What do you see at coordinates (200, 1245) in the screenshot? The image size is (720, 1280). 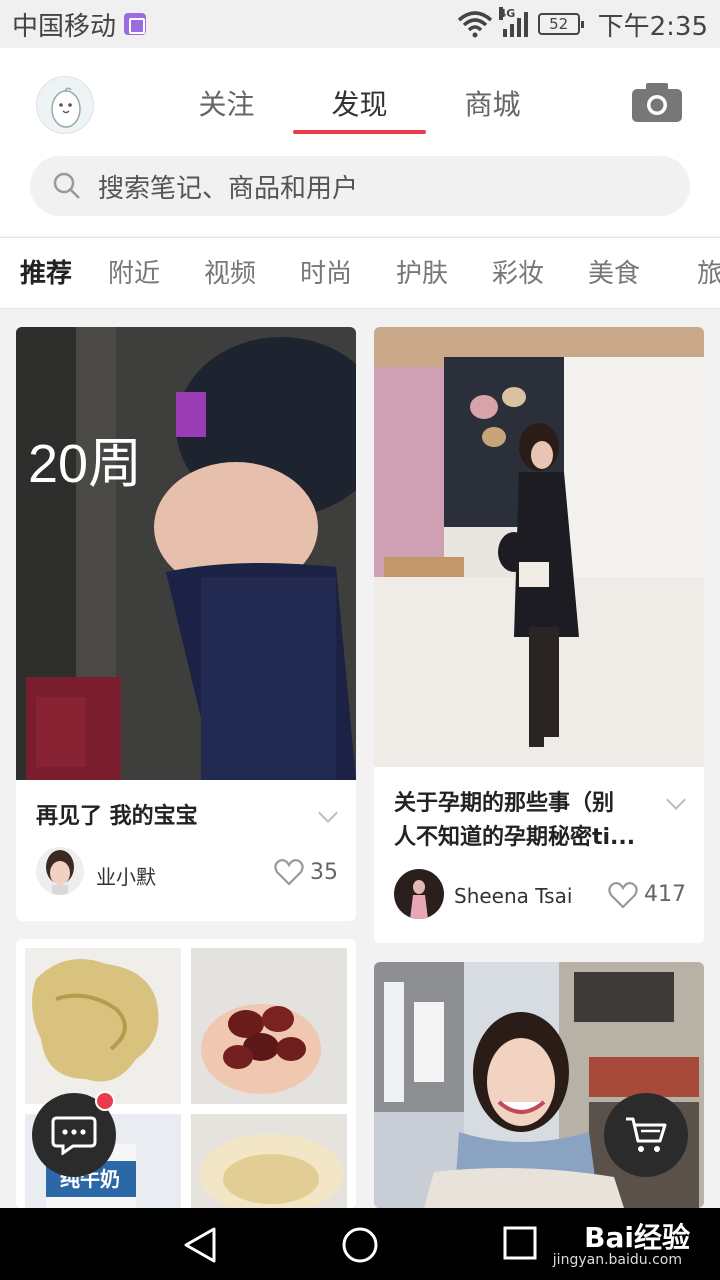 I see `back-icon` at bounding box center [200, 1245].